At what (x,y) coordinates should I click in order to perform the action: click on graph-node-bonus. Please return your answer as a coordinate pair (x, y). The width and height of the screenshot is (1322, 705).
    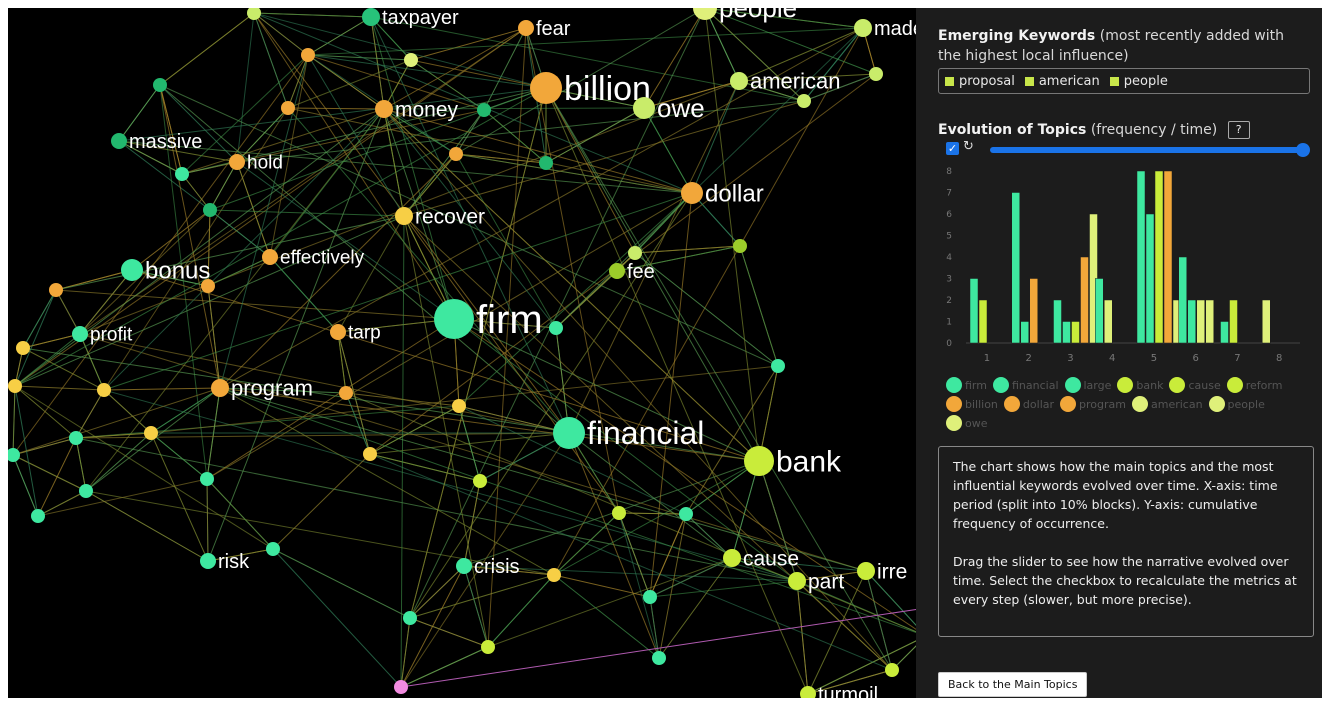
    Looking at the image, I should click on (132, 270).